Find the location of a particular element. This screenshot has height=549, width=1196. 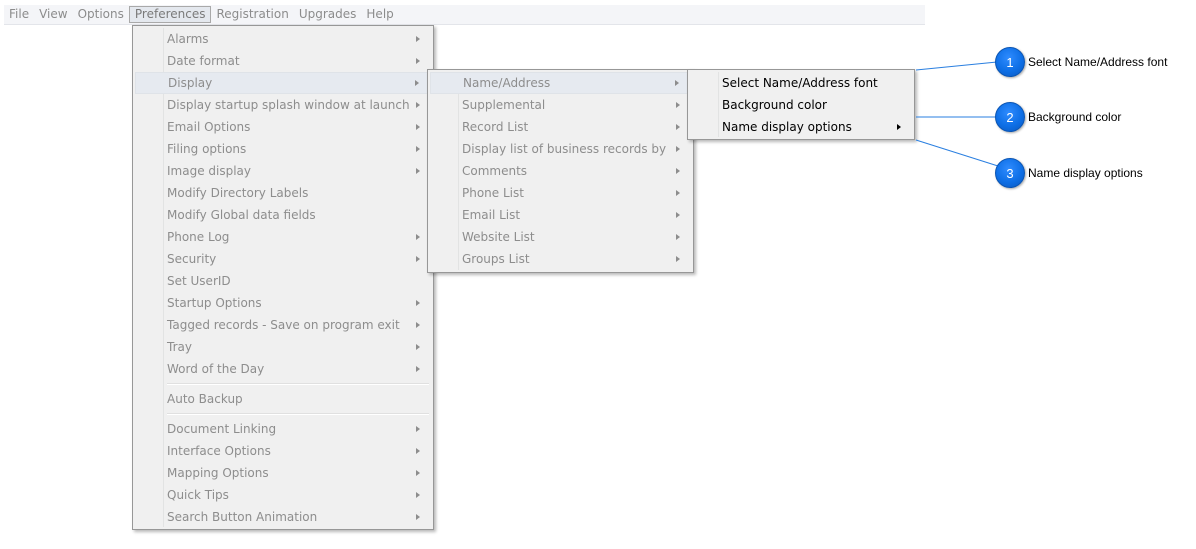

menu-item-website-list: Website List is located at coordinates (560, 237).